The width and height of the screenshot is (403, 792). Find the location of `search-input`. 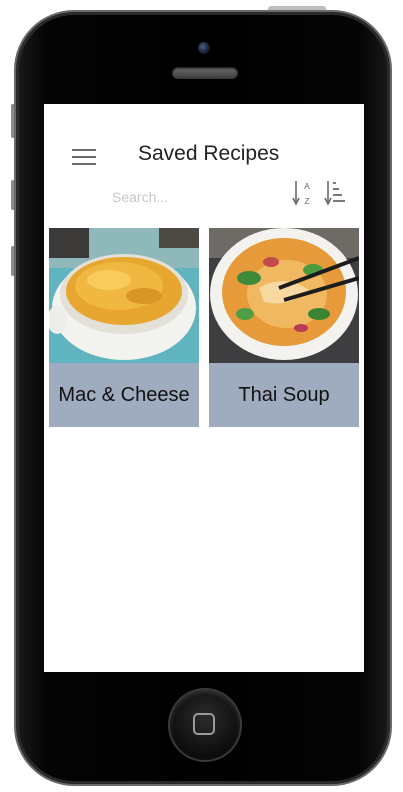

search-input is located at coordinates (187, 197).